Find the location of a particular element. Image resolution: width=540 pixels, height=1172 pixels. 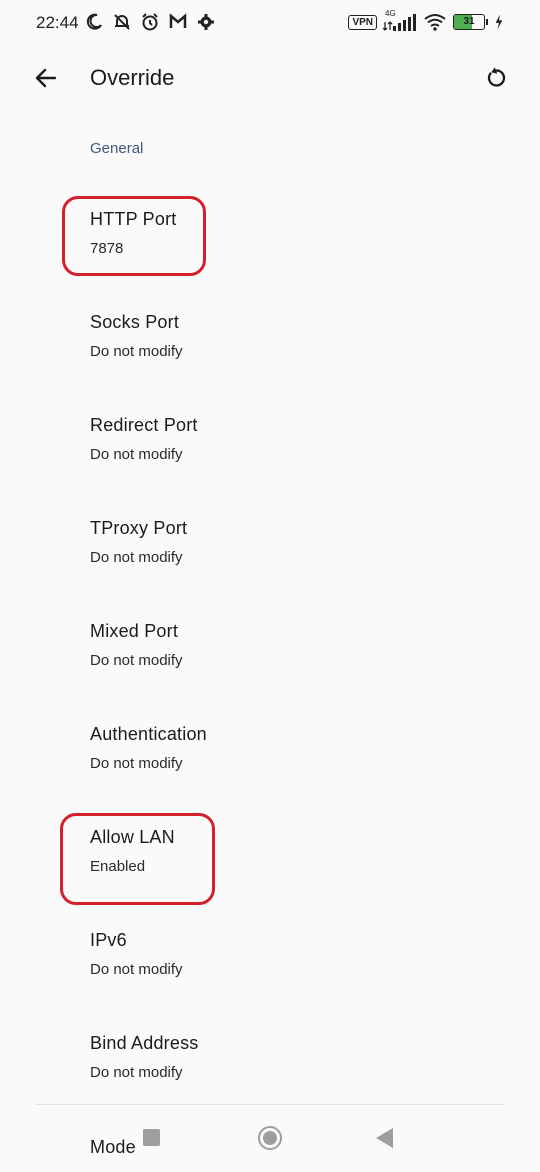

pref-authentication: Authentication Do not modify is located at coordinates (270, 755).